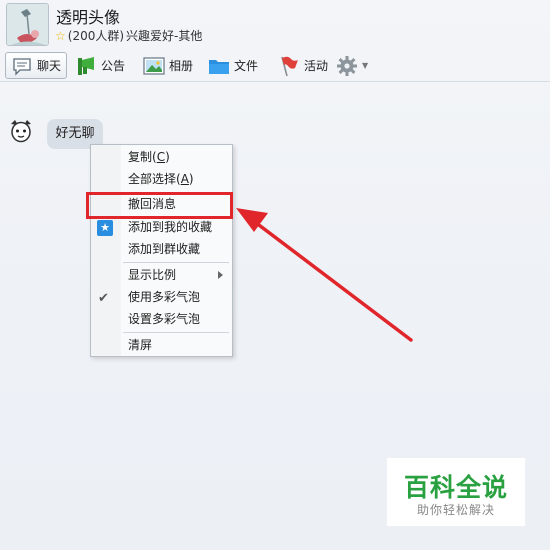 This screenshot has width=550, height=550. Describe the element at coordinates (27, 24) in the screenshot. I see `group-avatar` at that location.